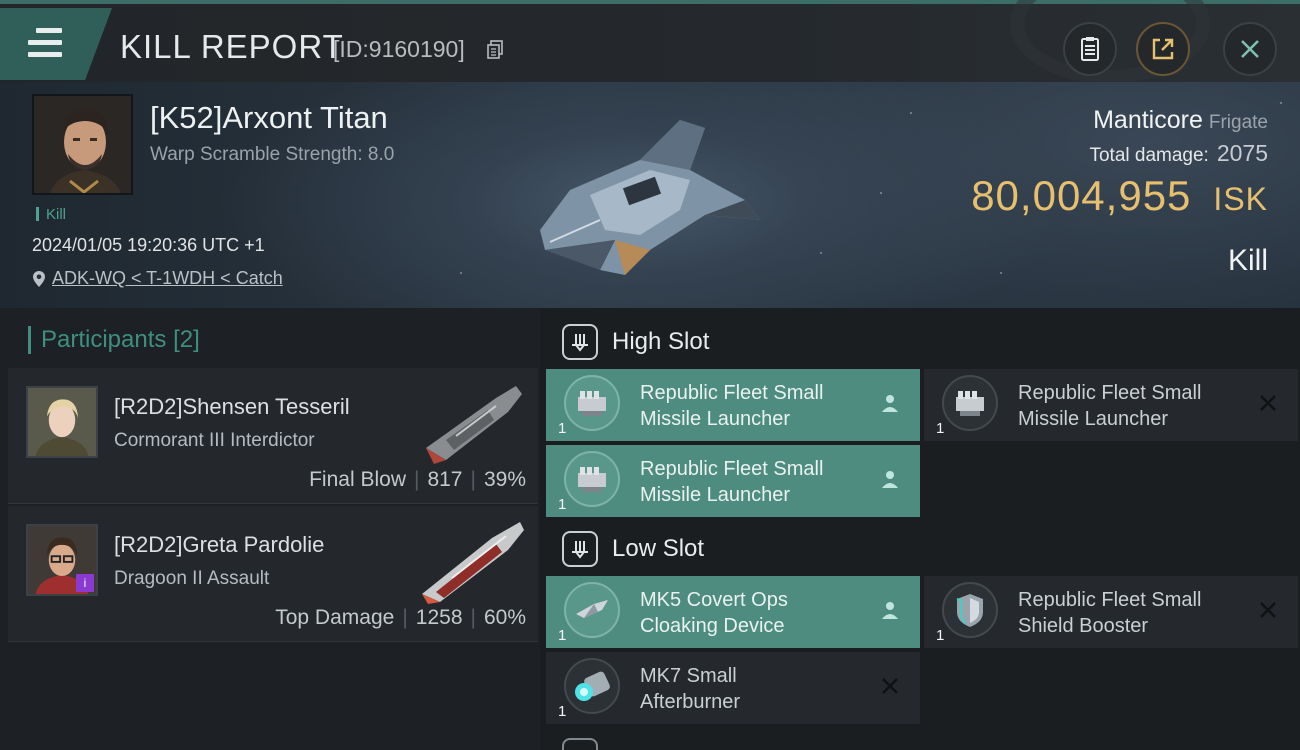 This screenshot has height=750, width=1300. What do you see at coordinates (39, 278) in the screenshot?
I see `location-pin-icon` at bounding box center [39, 278].